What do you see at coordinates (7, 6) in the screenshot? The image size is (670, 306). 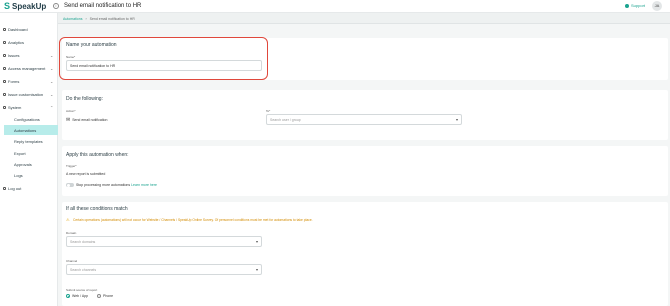 I see `speakup-logo-icon: S` at bounding box center [7, 6].